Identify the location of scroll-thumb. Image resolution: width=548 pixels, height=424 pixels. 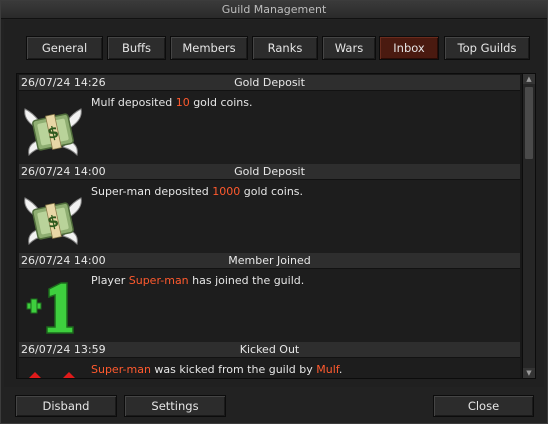
(529, 123).